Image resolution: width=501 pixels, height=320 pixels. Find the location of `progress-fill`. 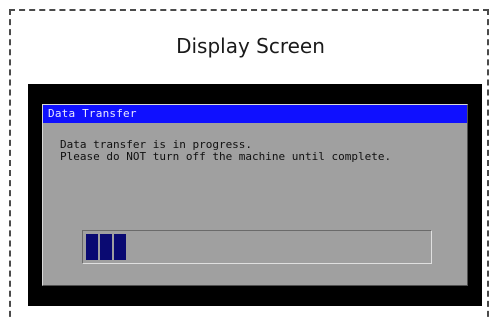

progress-fill is located at coordinates (106, 247).